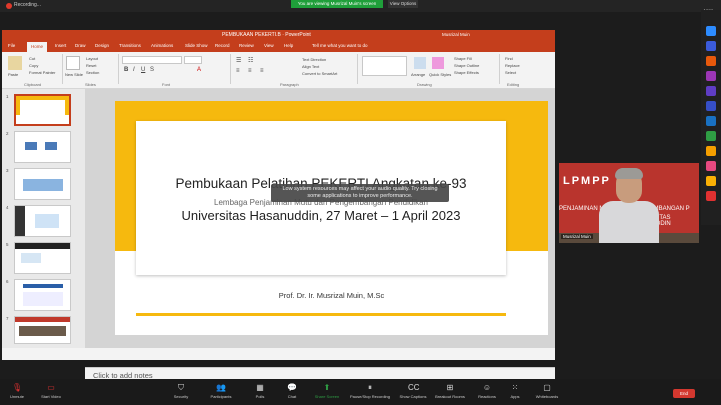  Describe the element at coordinates (42, 72) in the screenshot. I see `format-painter-button: Format Painter` at that location.